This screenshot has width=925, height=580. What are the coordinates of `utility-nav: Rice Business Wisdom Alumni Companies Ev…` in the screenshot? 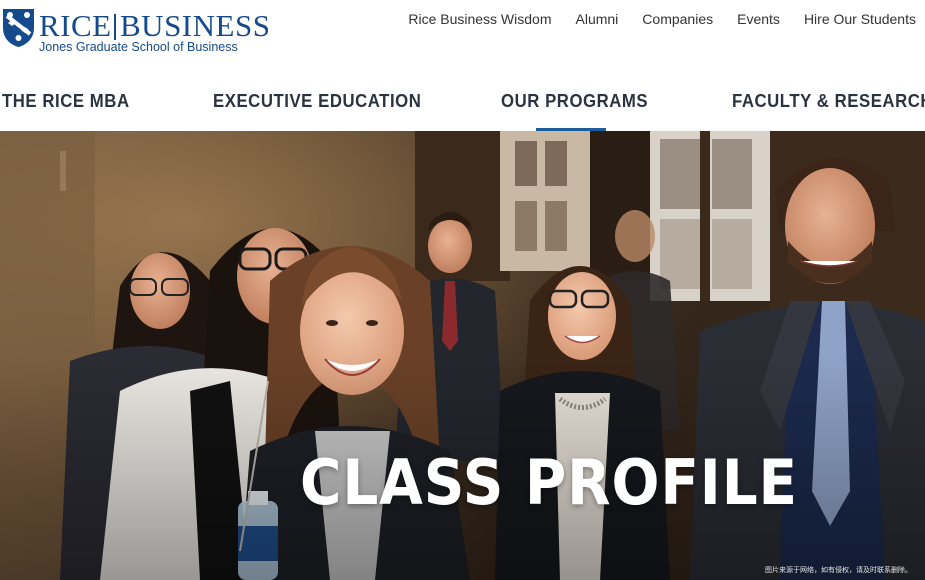 It's located at (650, 19).